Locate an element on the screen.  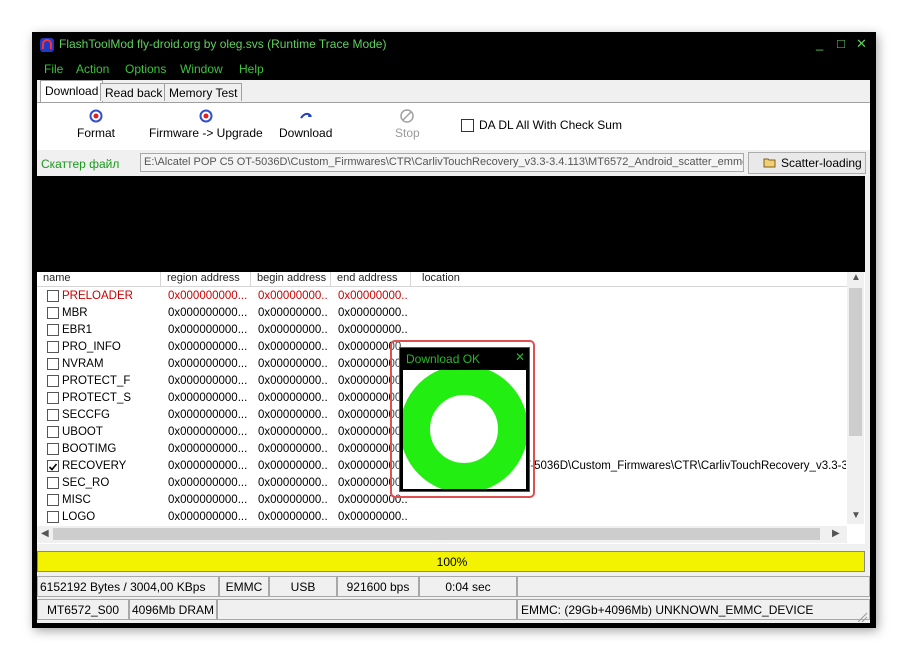
check-icon is located at coordinates (53, 467).